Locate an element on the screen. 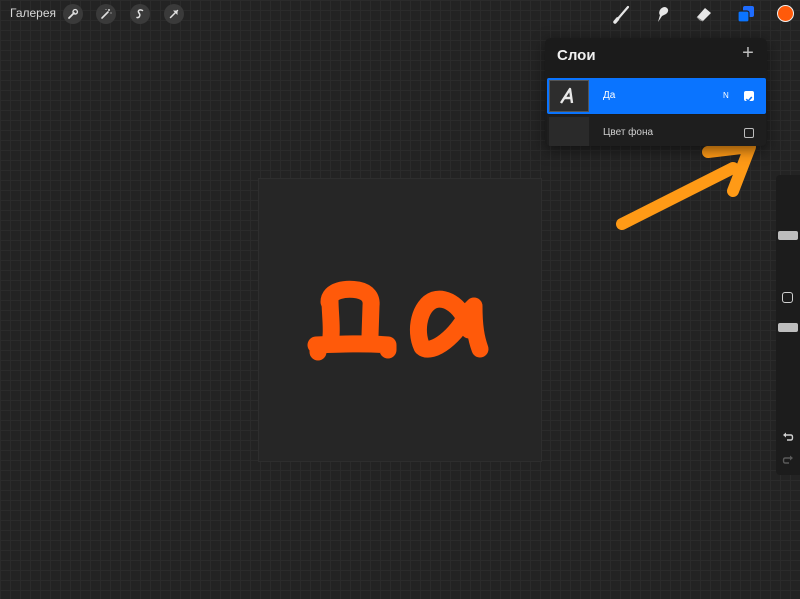 The image size is (800, 599). layer-row-background-color: Цвет фона is located at coordinates (656, 130).